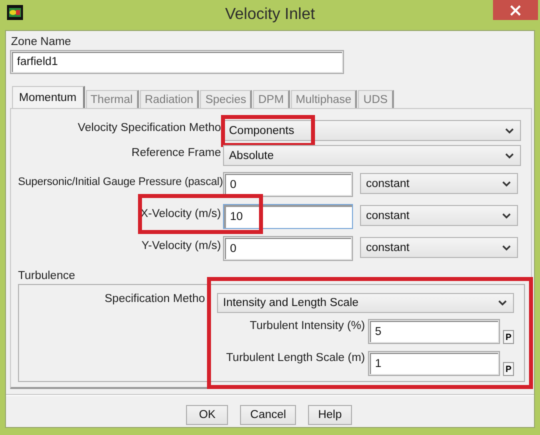 This screenshot has height=435, width=540. Describe the element at coordinates (207, 415) in the screenshot. I see `dialog-button: OK` at that location.